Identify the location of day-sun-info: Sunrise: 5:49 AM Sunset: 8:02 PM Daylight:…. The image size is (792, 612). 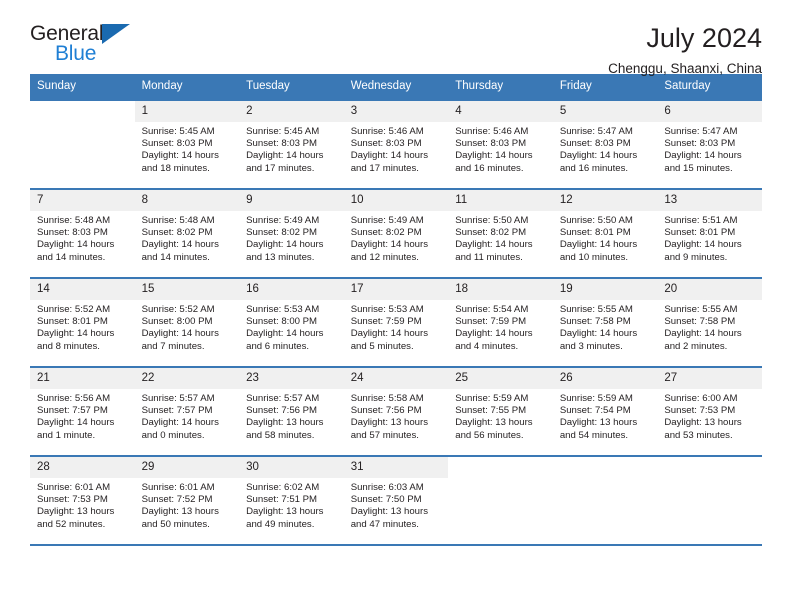
(291, 237).